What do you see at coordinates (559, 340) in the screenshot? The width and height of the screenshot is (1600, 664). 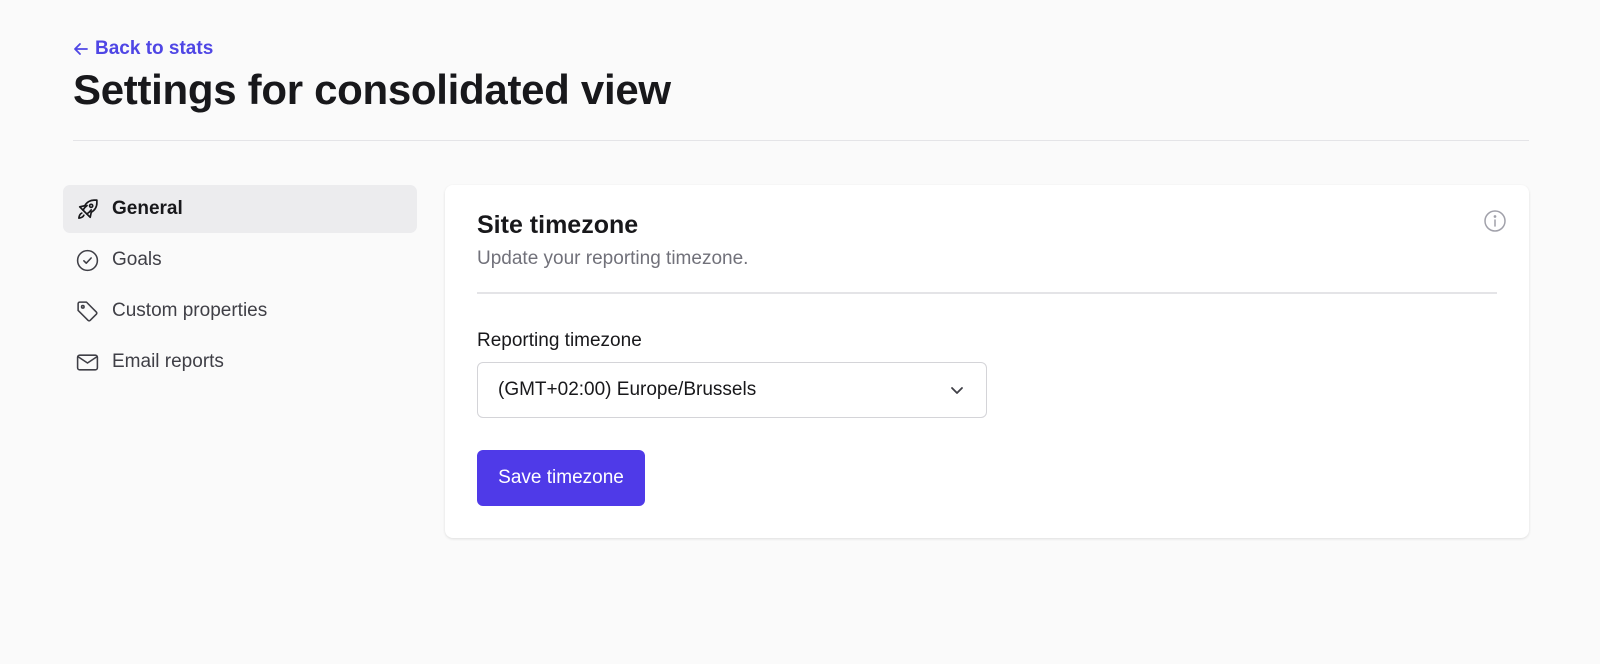 I see `reporting-timezone-label: Reporting timezone` at bounding box center [559, 340].